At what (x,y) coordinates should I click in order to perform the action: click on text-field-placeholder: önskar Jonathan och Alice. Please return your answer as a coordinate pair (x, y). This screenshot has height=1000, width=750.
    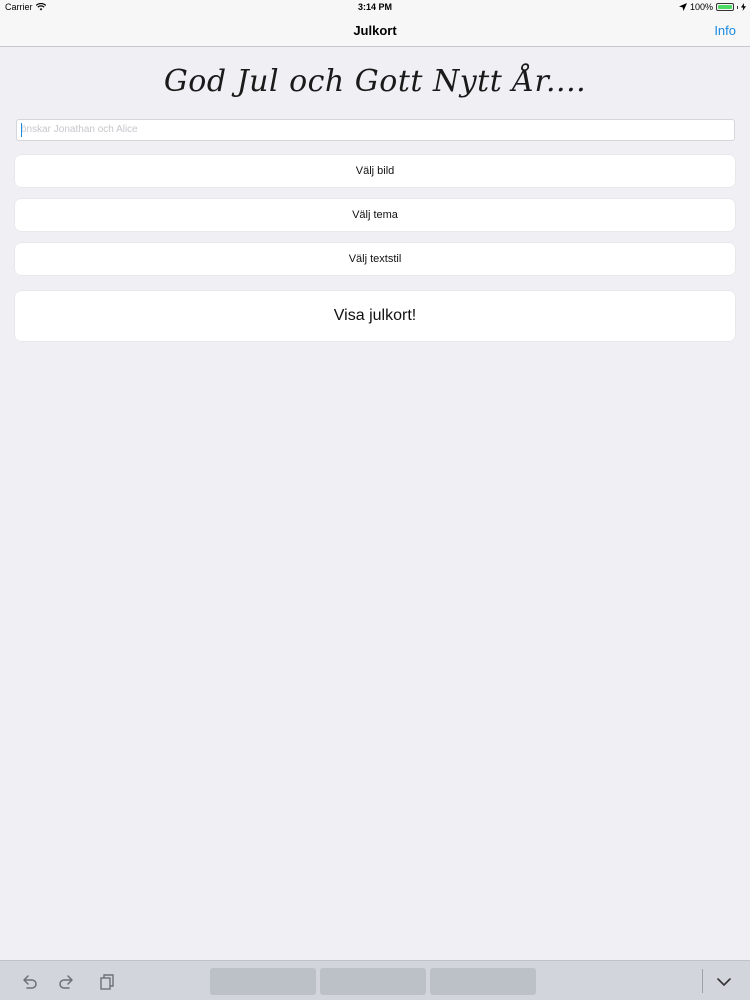
    Looking at the image, I should click on (79, 129).